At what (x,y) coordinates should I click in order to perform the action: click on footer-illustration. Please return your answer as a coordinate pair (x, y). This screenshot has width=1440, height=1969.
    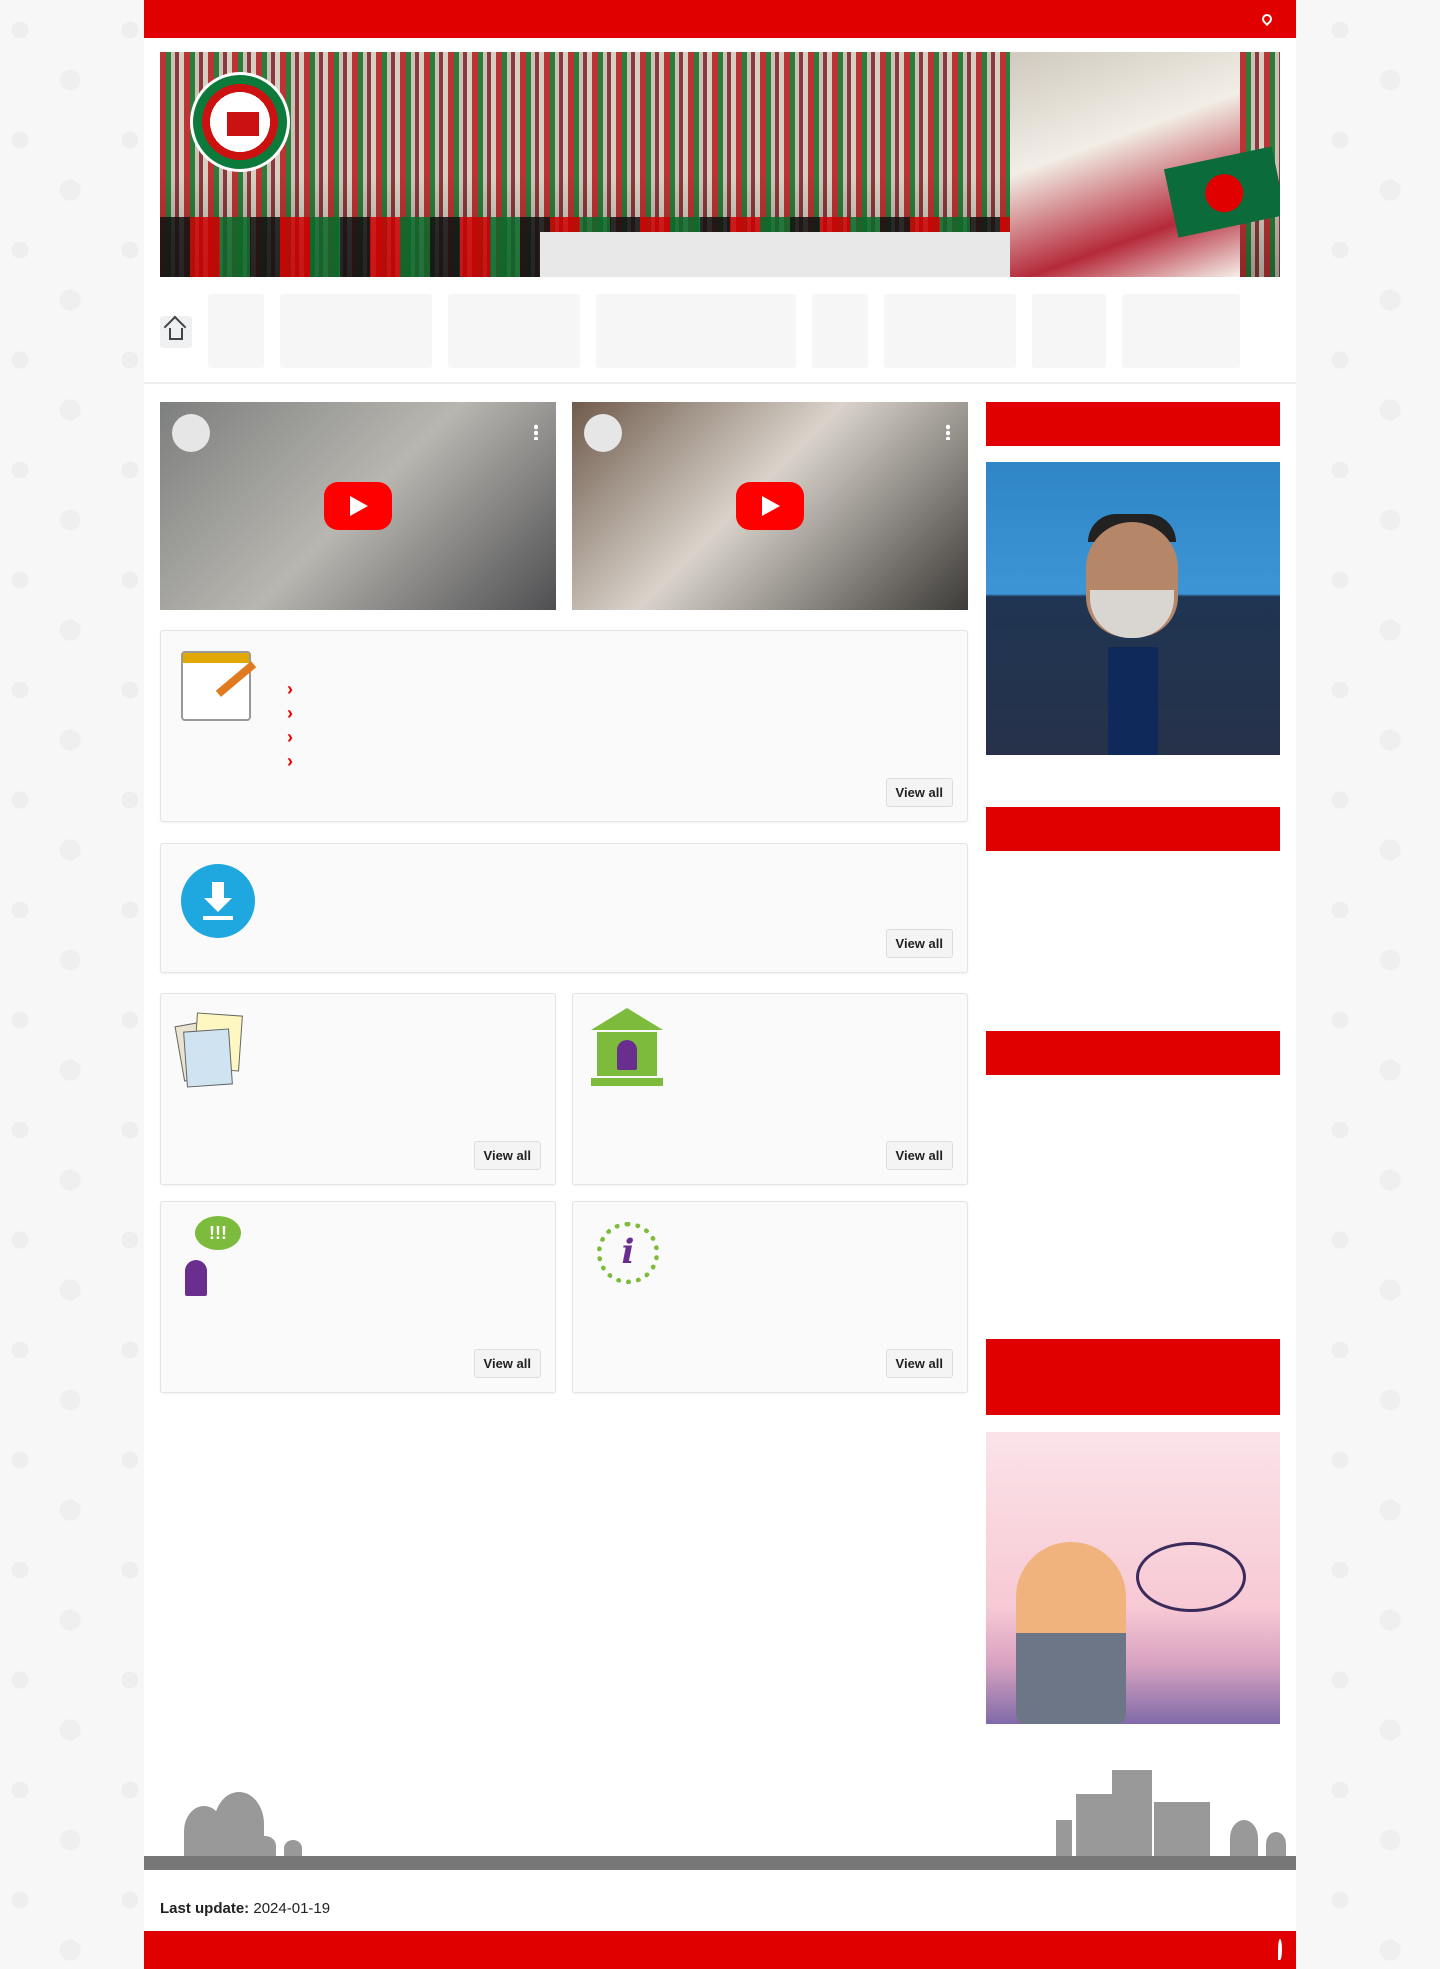
    Looking at the image, I should click on (720, 1820).